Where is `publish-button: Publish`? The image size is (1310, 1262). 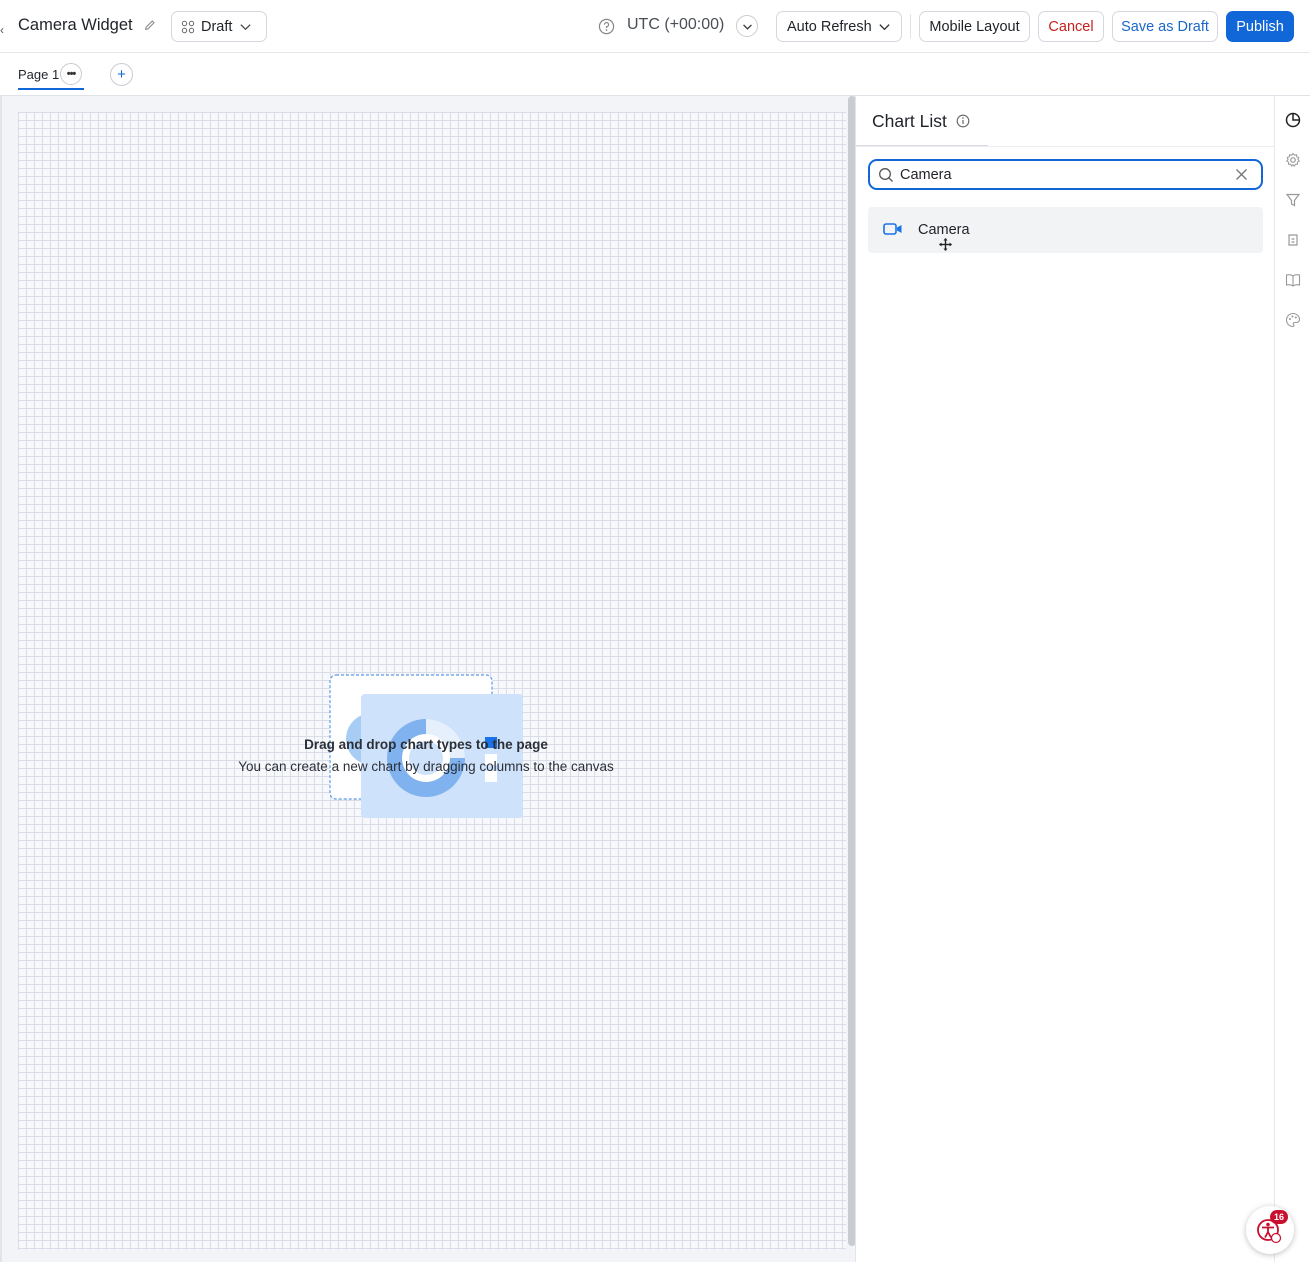 publish-button: Publish is located at coordinates (1260, 26).